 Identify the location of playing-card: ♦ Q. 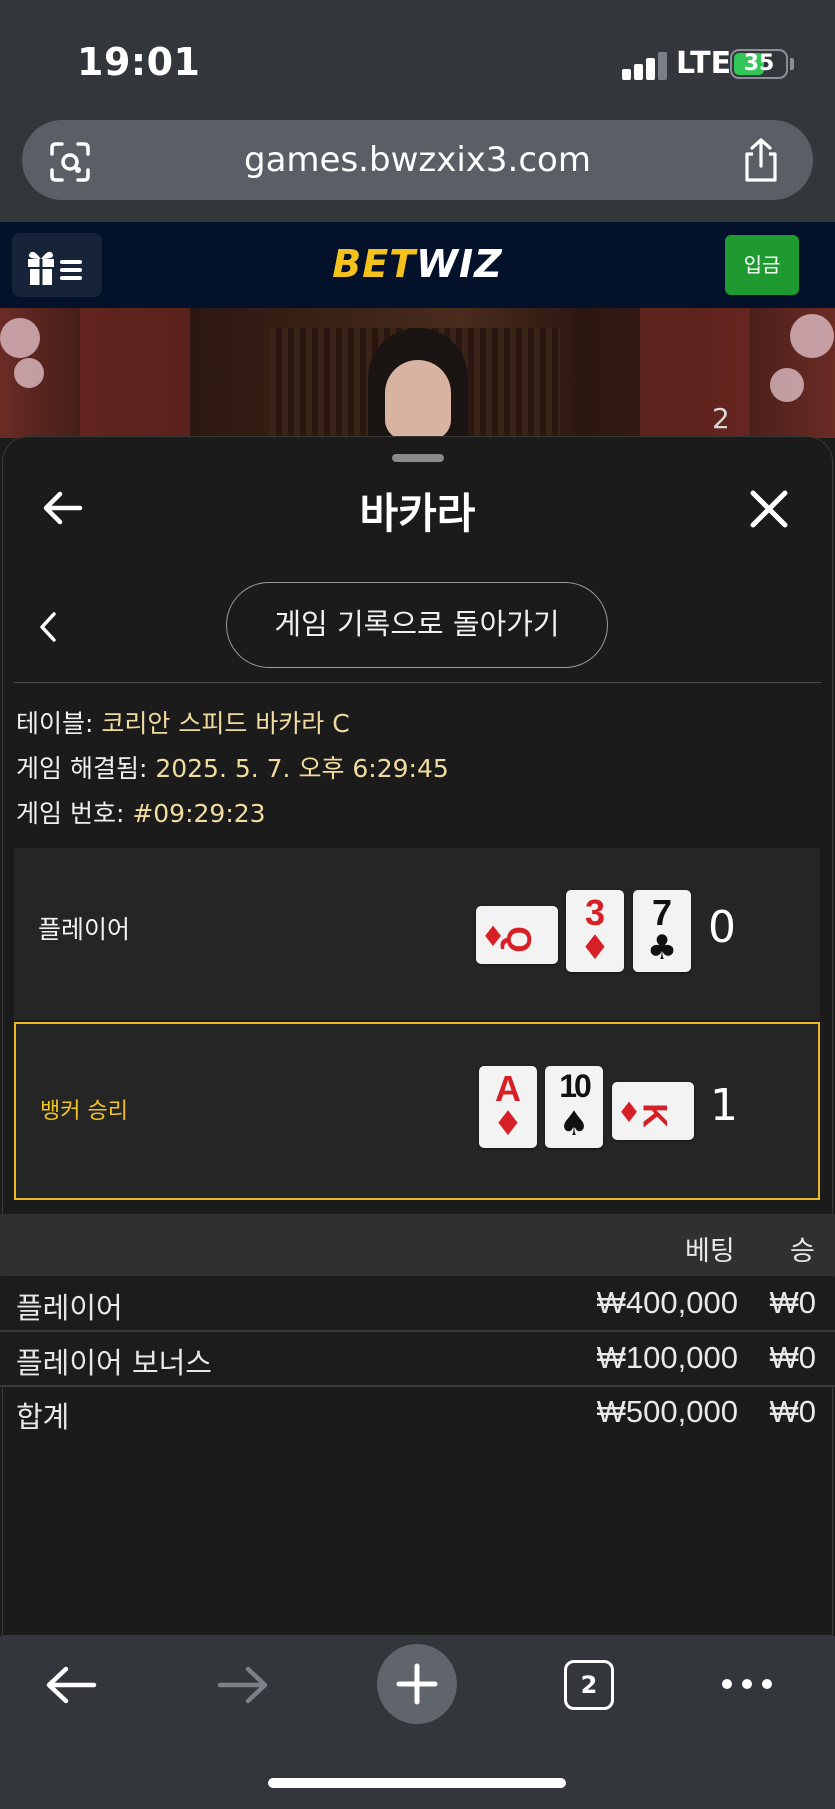
(517, 935).